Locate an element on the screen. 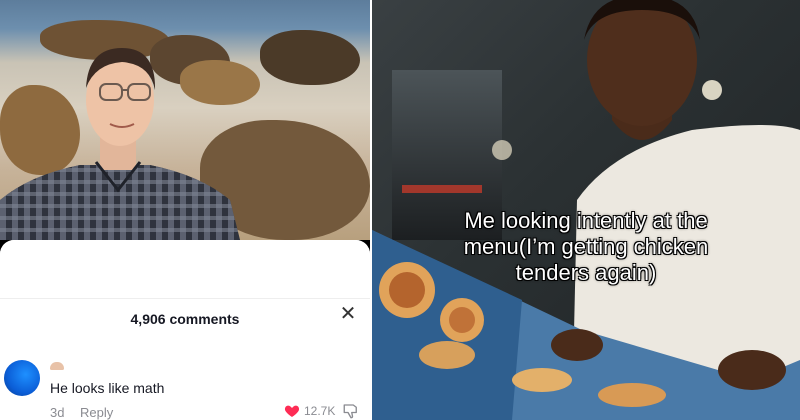  avatar is located at coordinates (22, 378).